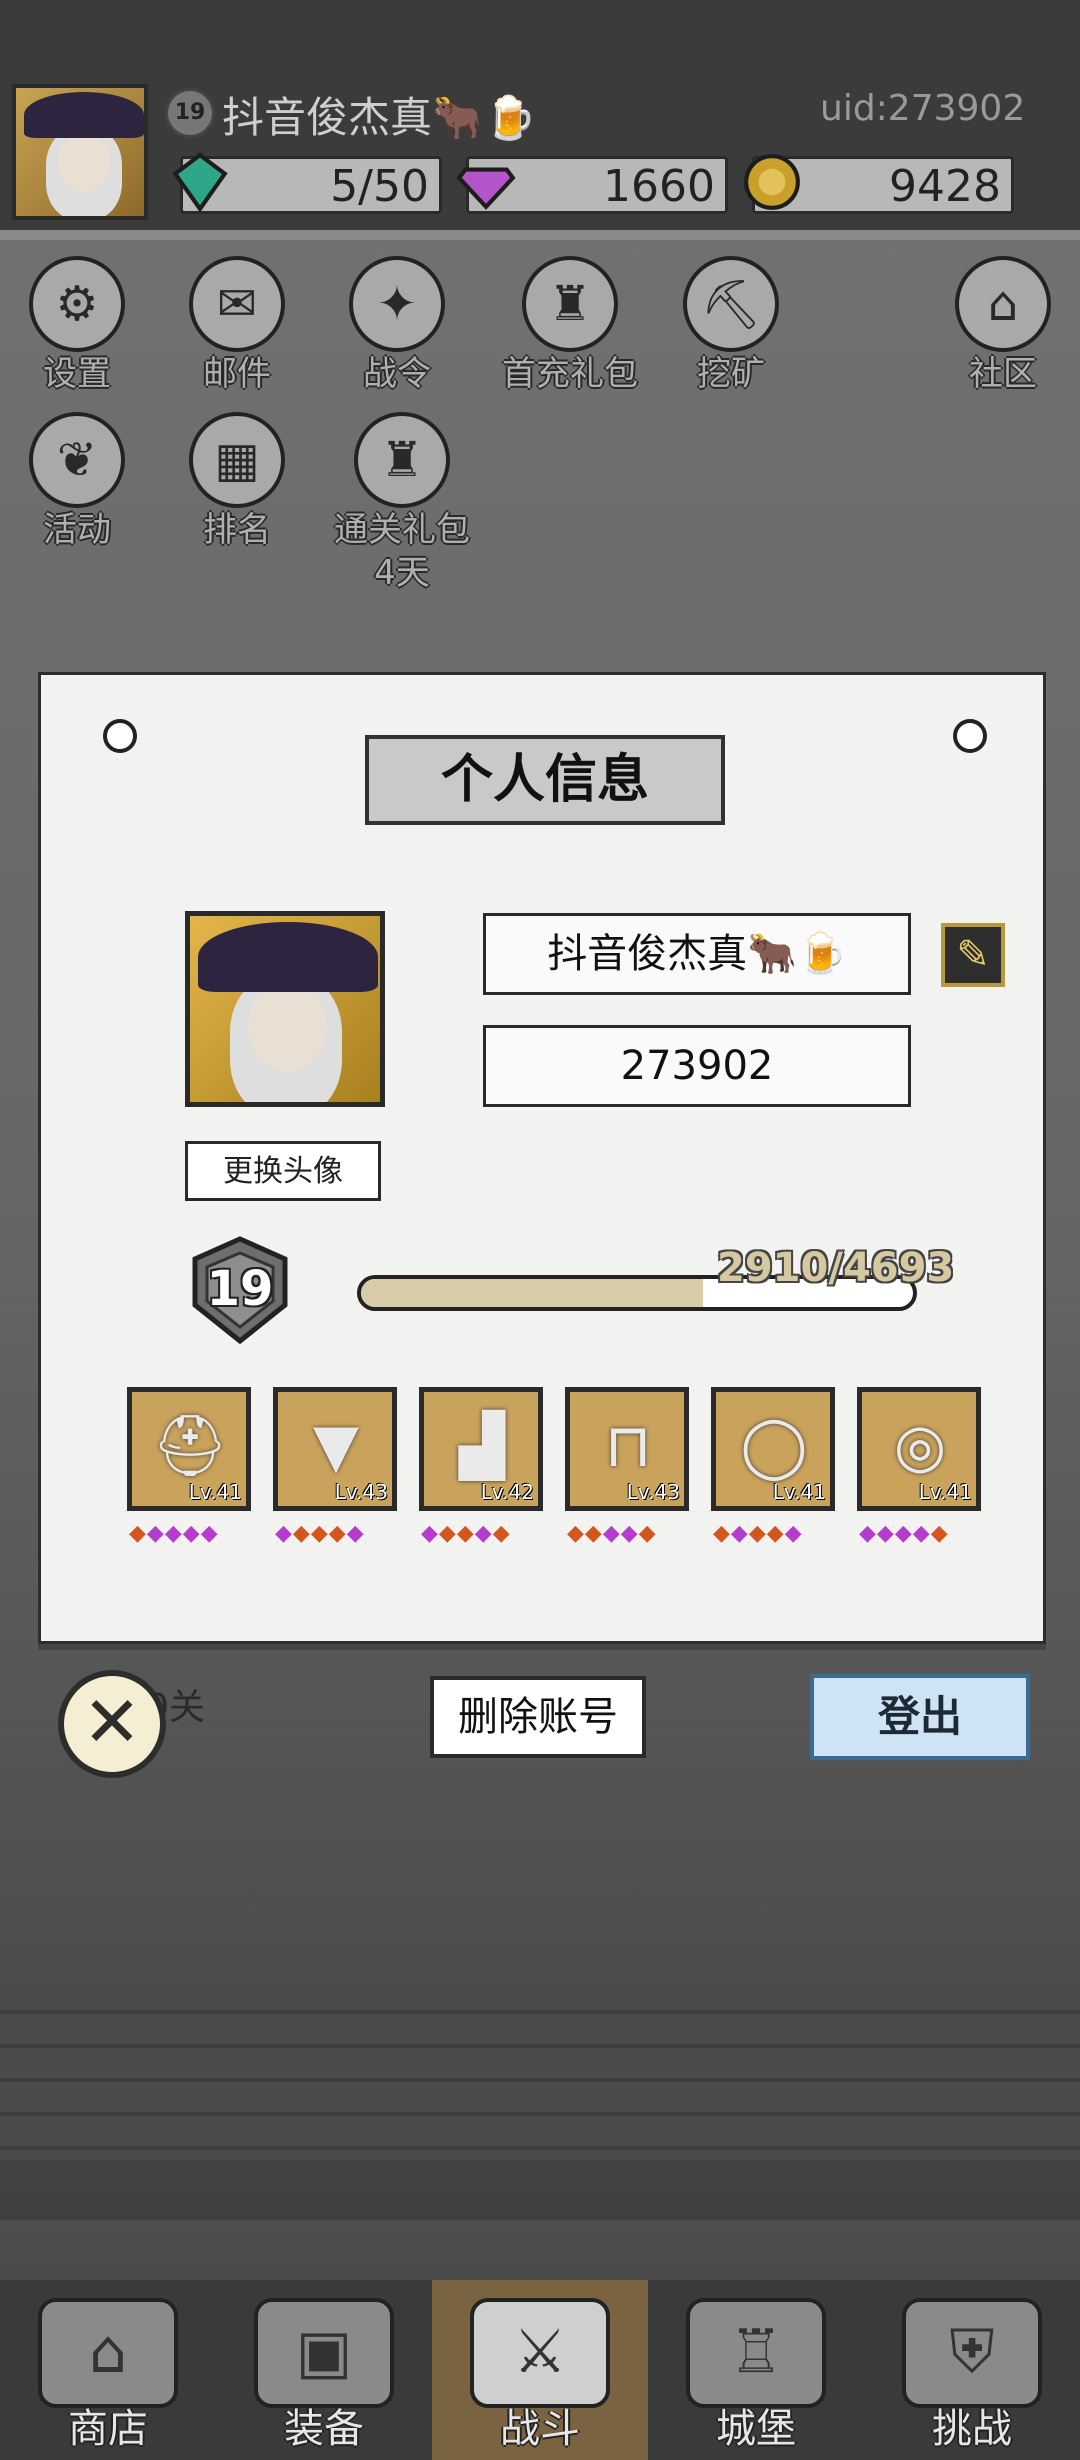 The image size is (1080, 2460). What do you see at coordinates (240, 1289) in the screenshot?
I see `profile-level: 19` at bounding box center [240, 1289].